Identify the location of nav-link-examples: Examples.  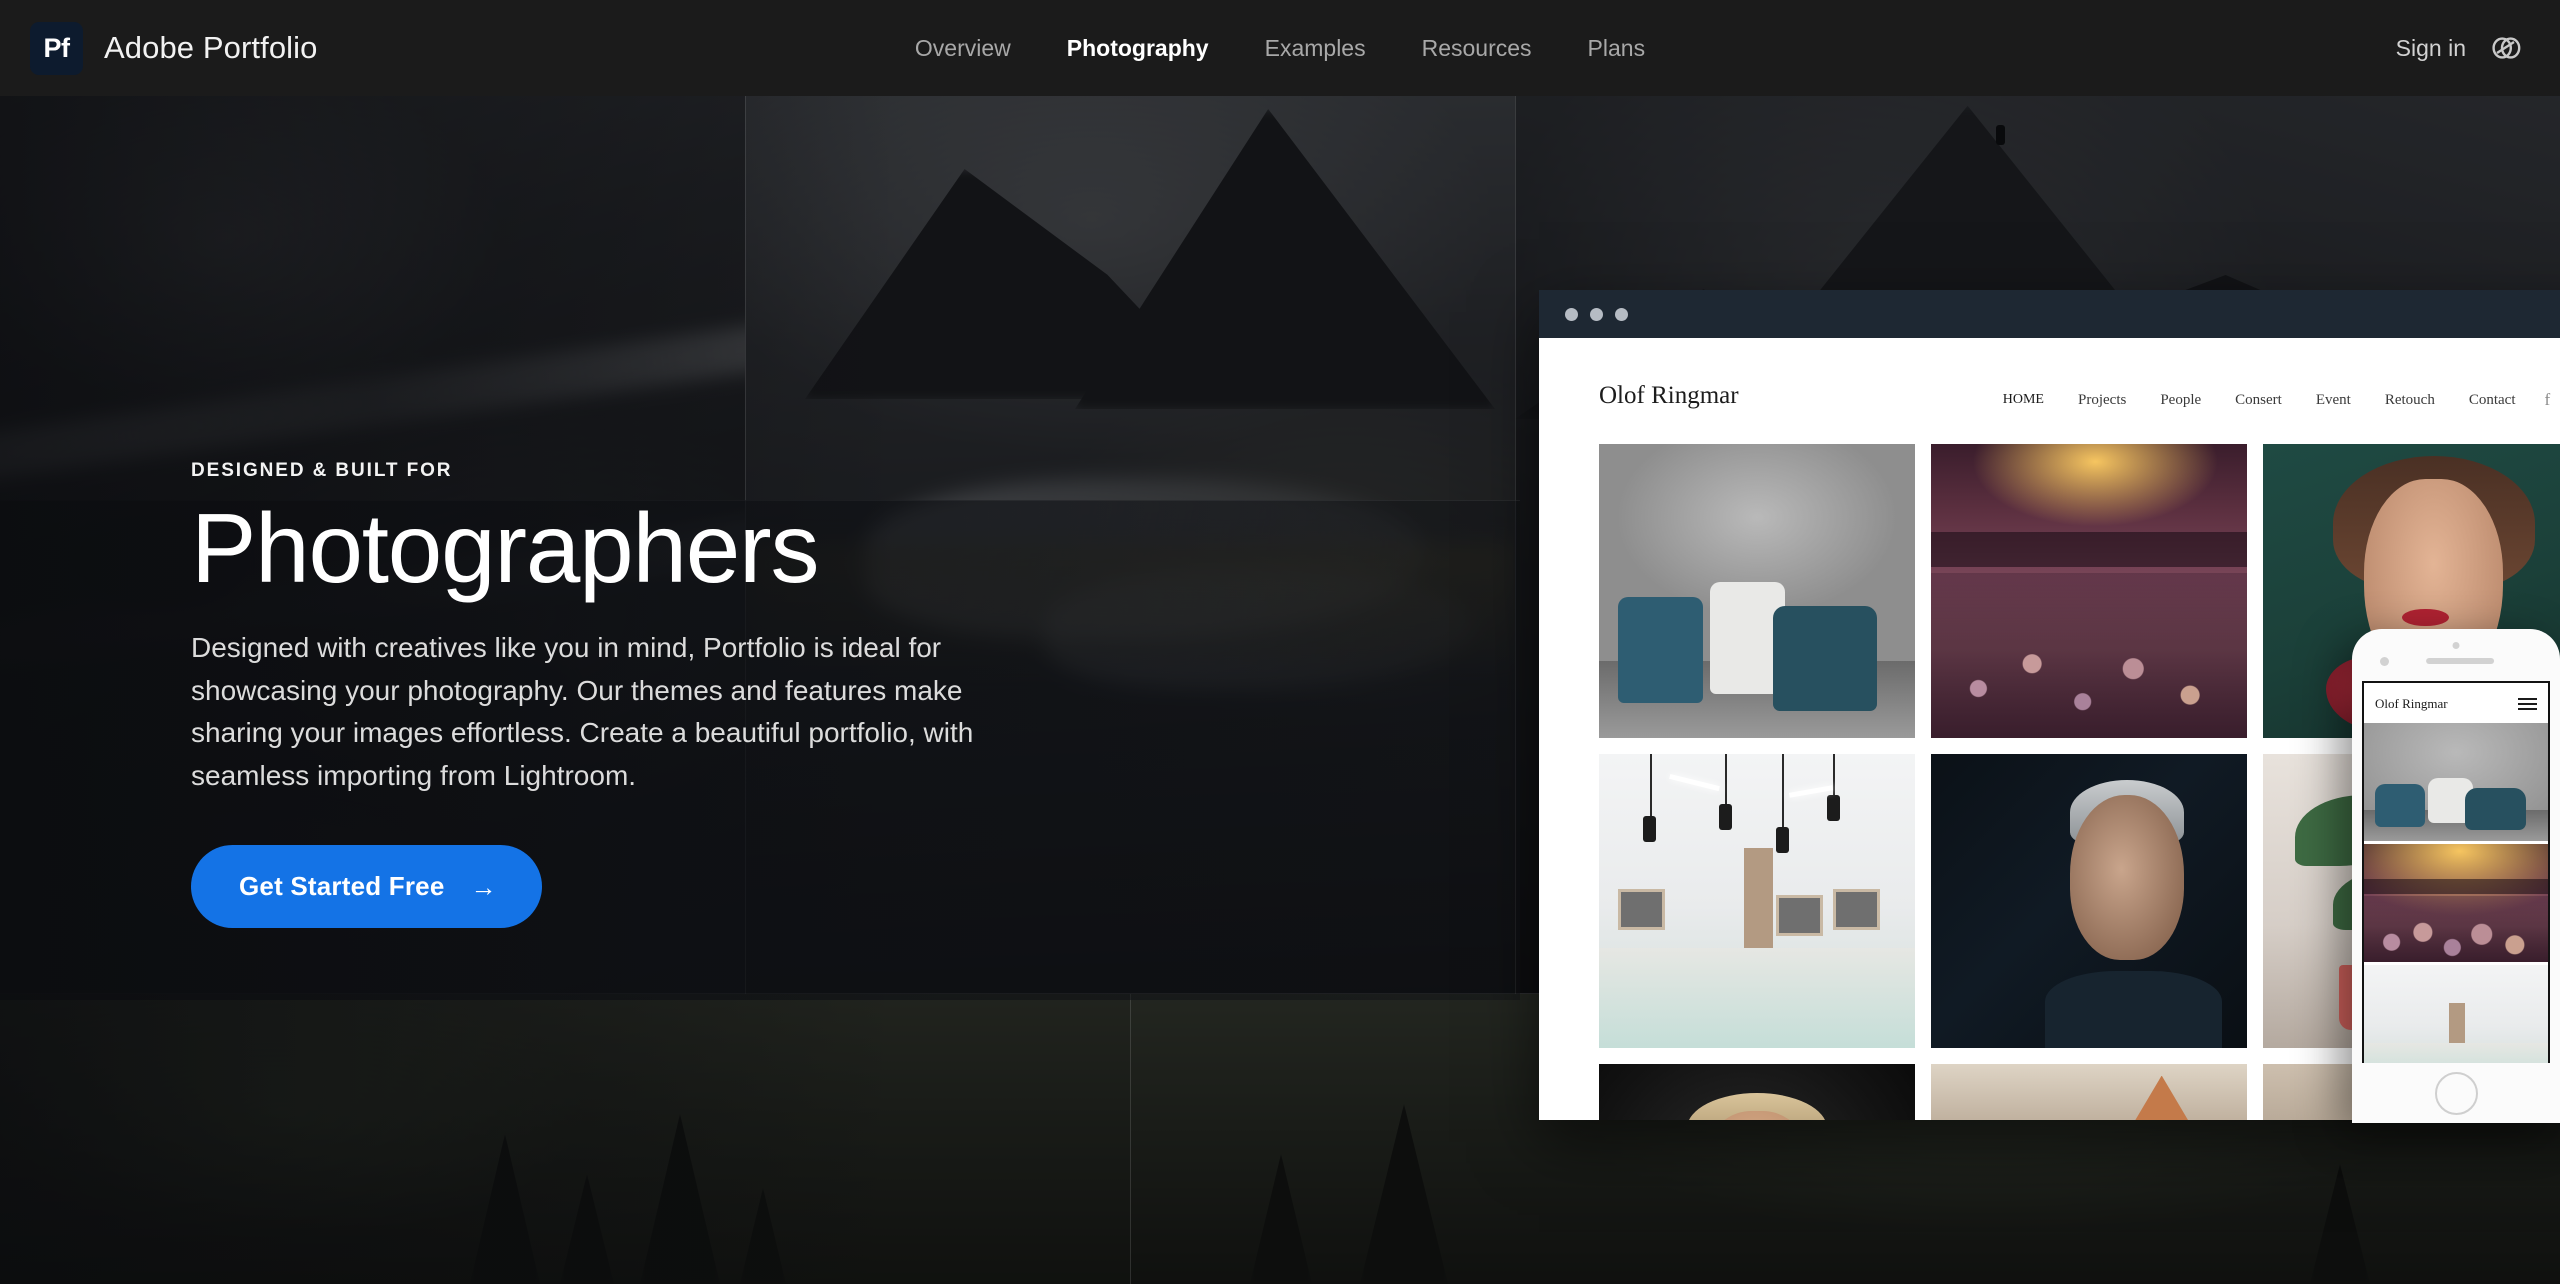
(1315, 48).